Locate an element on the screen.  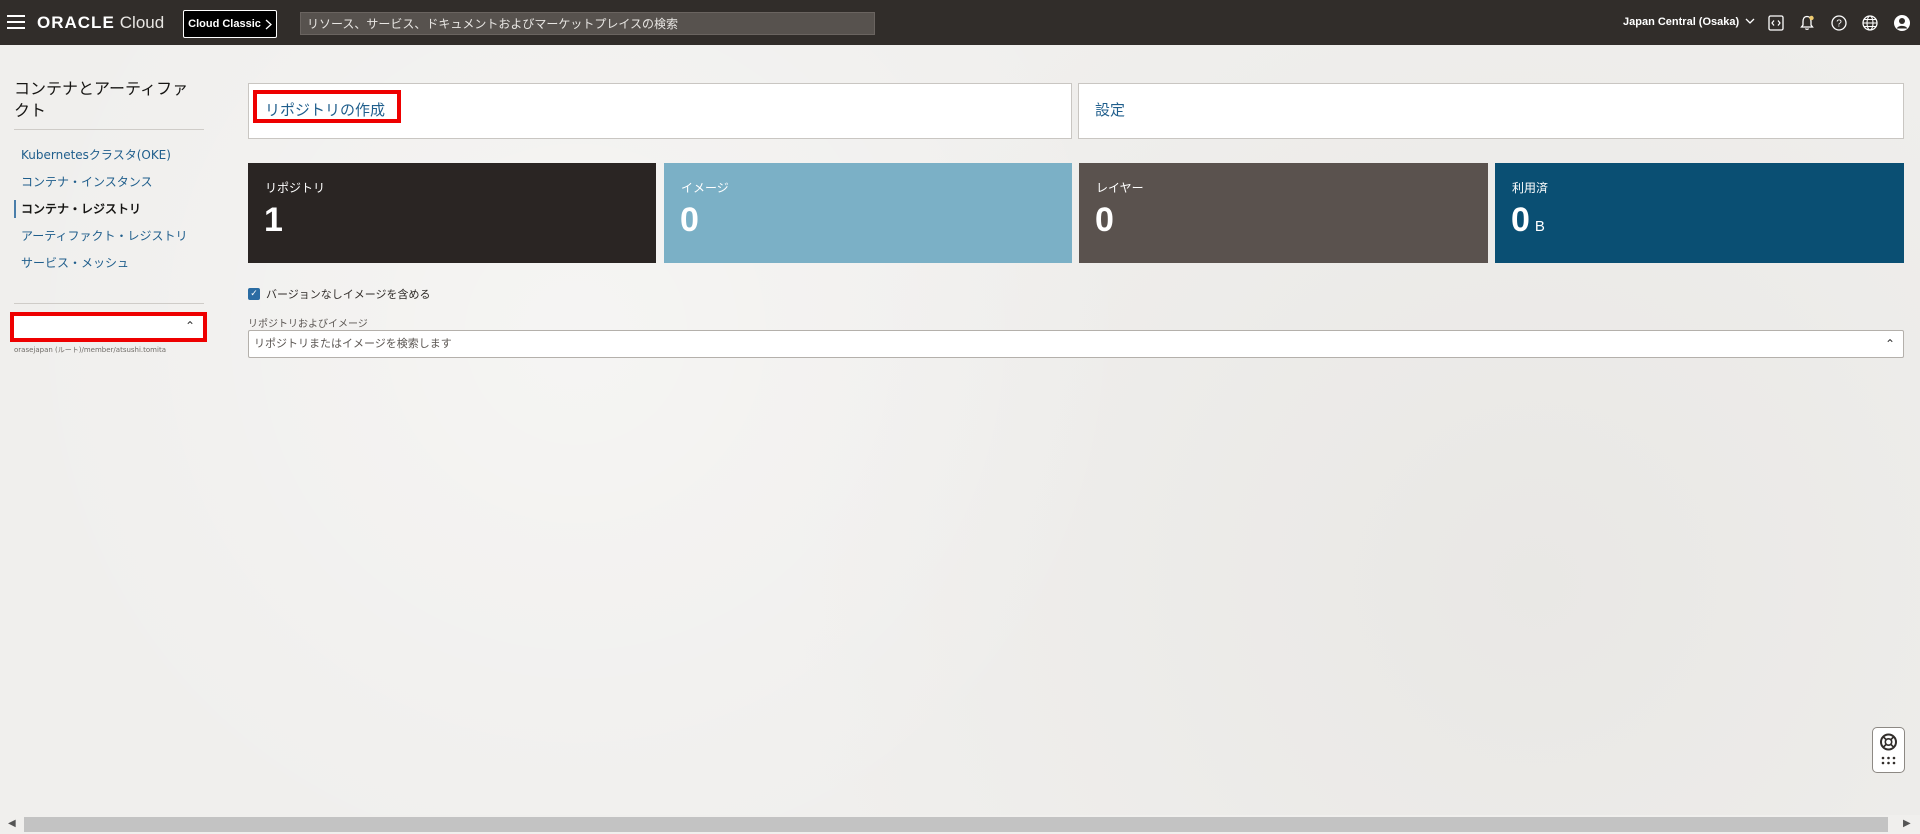
create-repository-card: リポジトリの作成 is located at coordinates (660, 111).